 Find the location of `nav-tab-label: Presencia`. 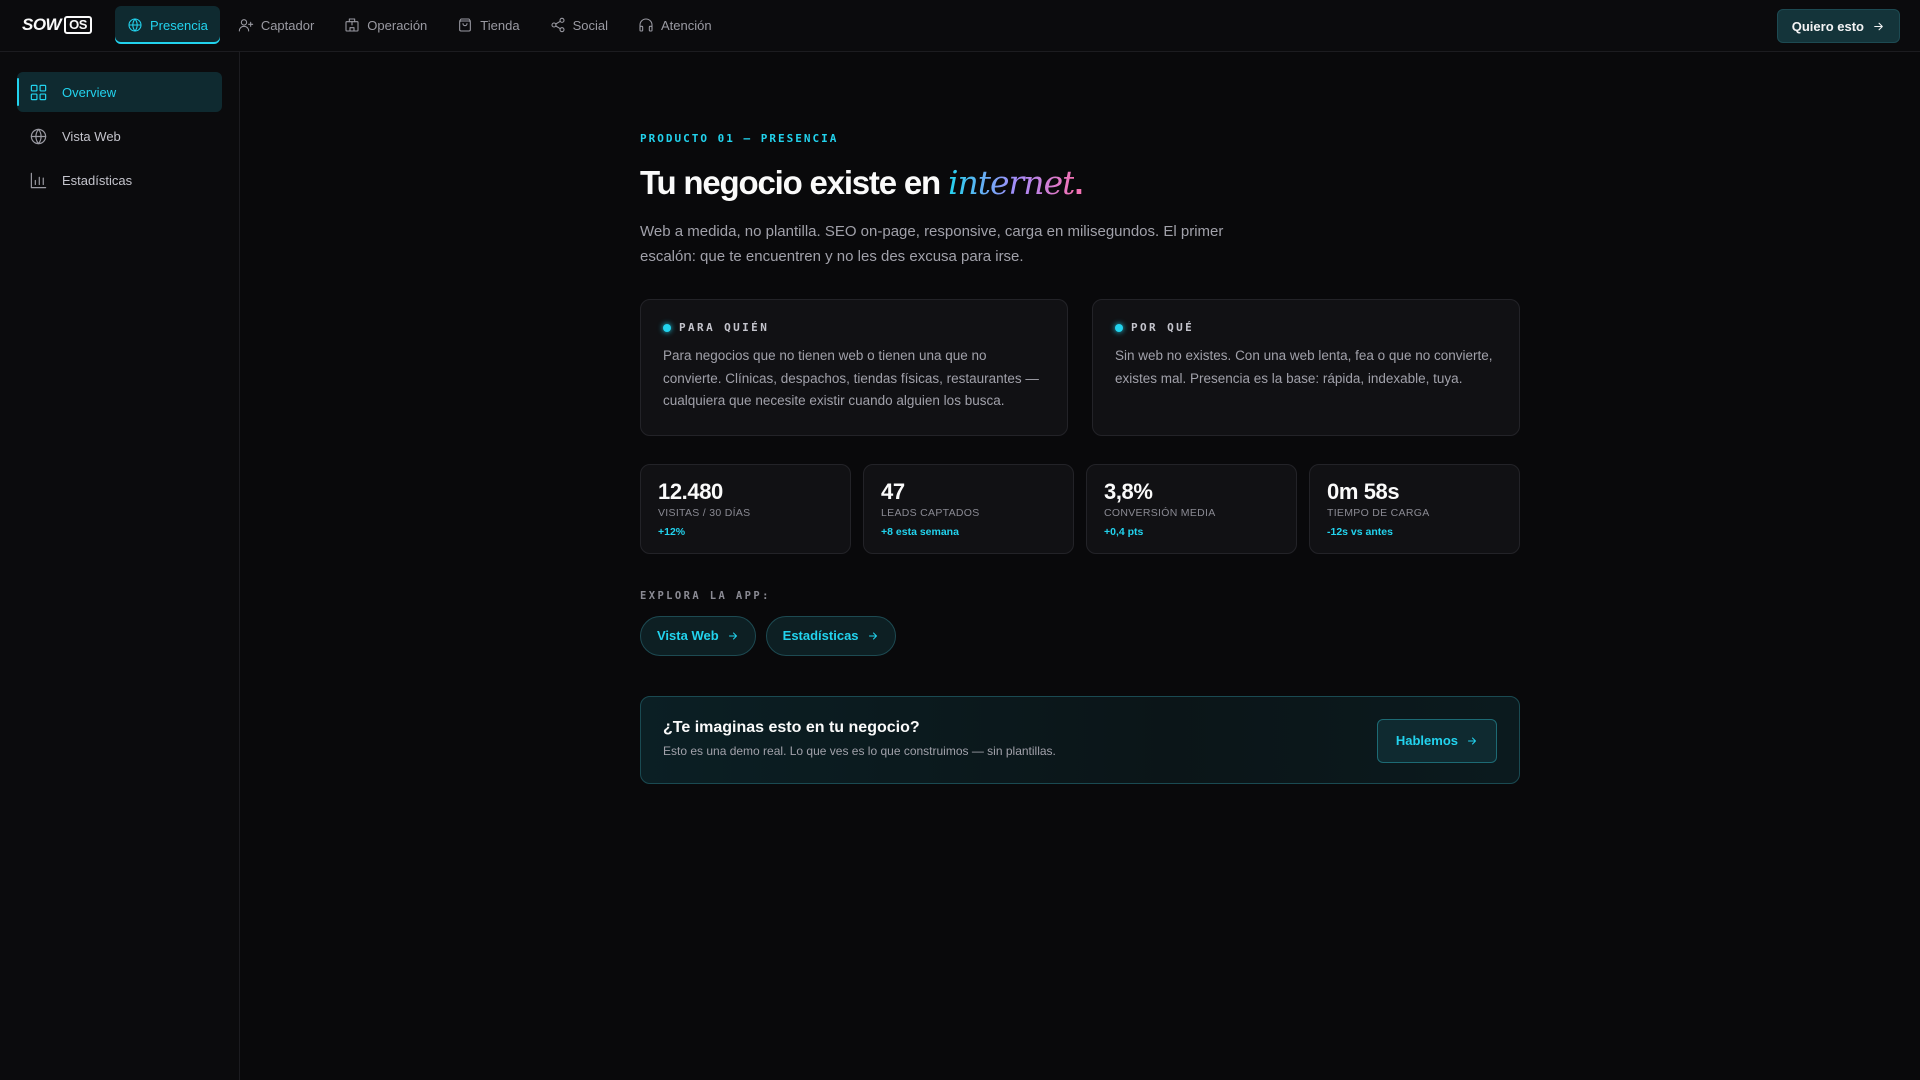

nav-tab-label: Presencia is located at coordinates (179, 25).